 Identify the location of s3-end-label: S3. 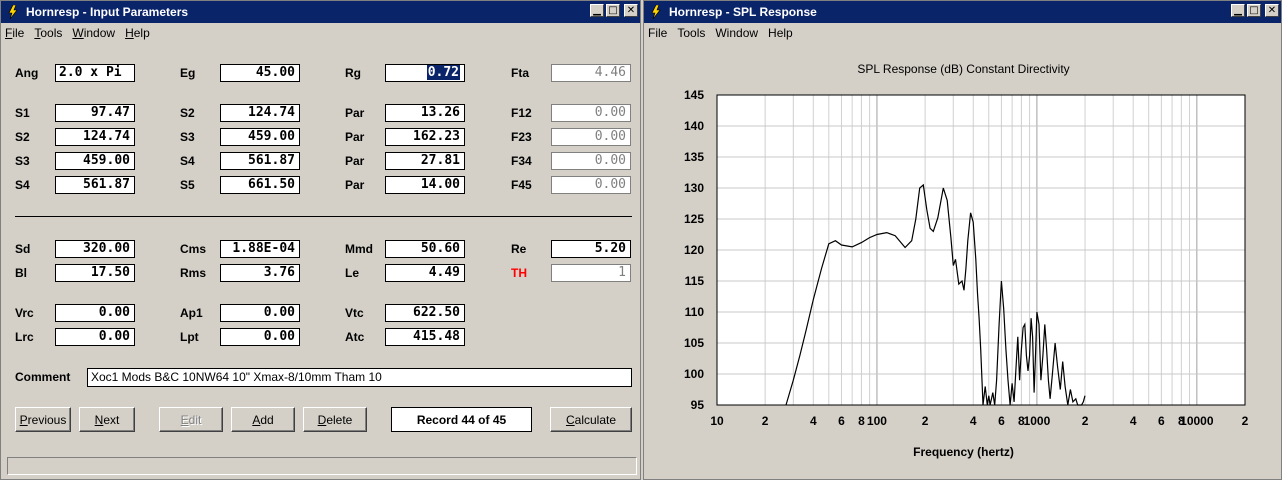
(187, 137).